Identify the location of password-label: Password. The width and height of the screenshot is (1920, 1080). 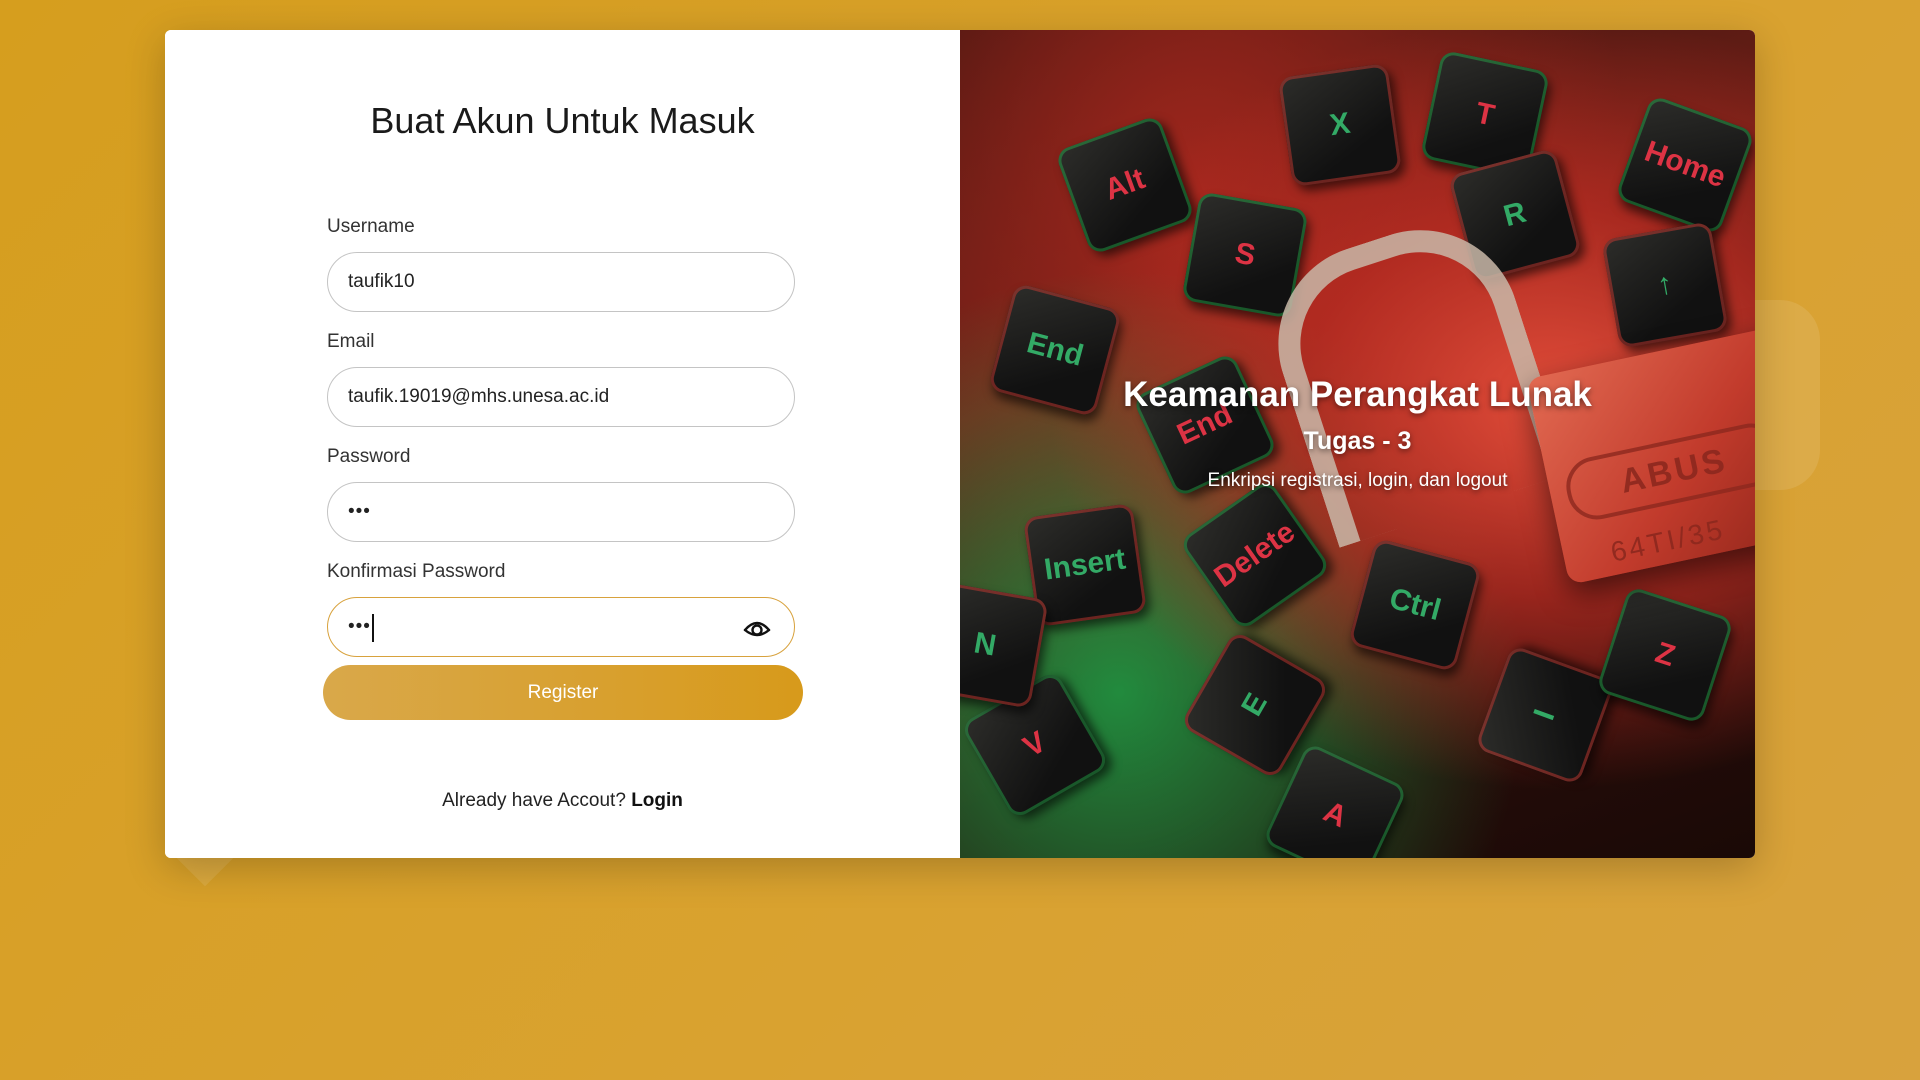
(369, 456).